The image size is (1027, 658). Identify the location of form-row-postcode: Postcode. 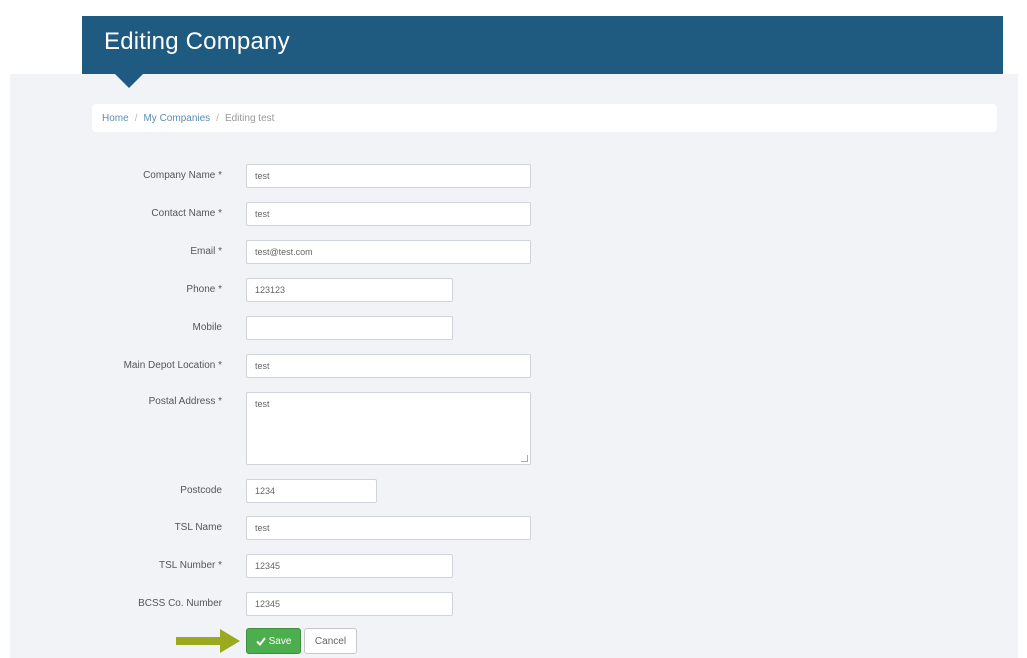
(513, 491).